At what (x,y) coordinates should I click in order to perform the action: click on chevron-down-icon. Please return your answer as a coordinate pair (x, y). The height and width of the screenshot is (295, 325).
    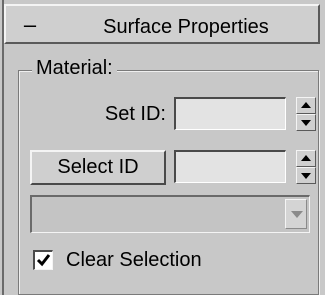
    Looking at the image, I should click on (297, 214).